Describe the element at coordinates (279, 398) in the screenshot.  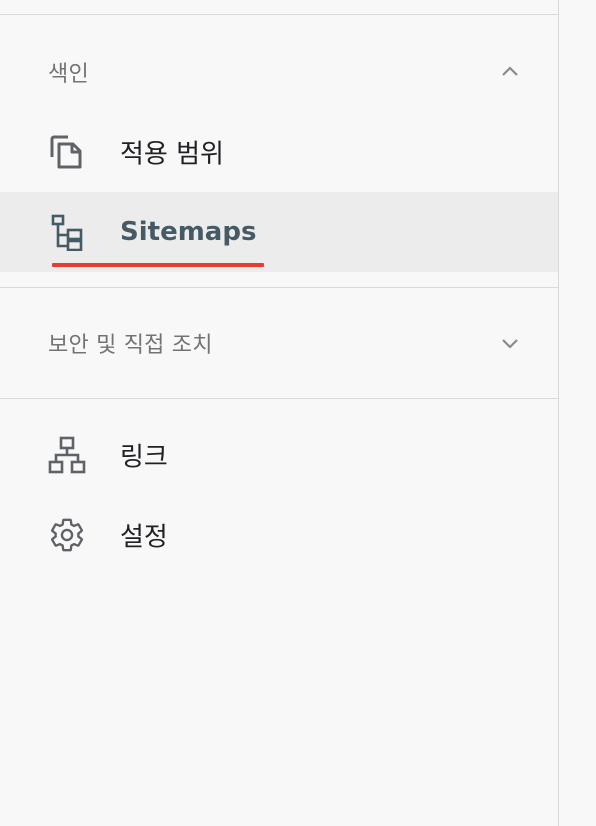
I see `divider-security-bottom` at that location.